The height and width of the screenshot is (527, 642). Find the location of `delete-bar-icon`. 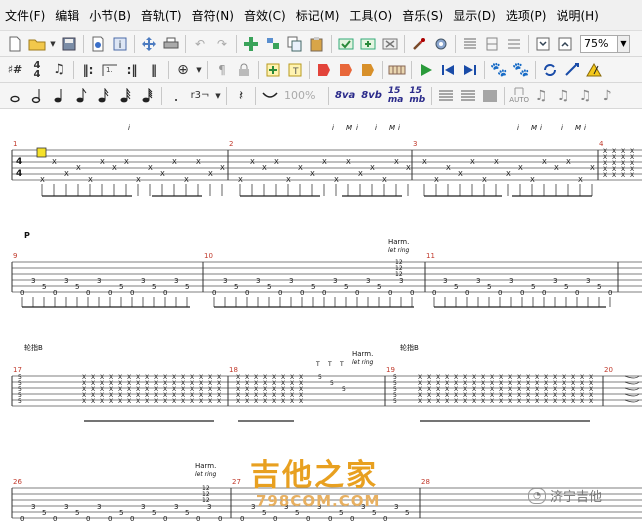

delete-bar-icon is located at coordinates (390, 44).